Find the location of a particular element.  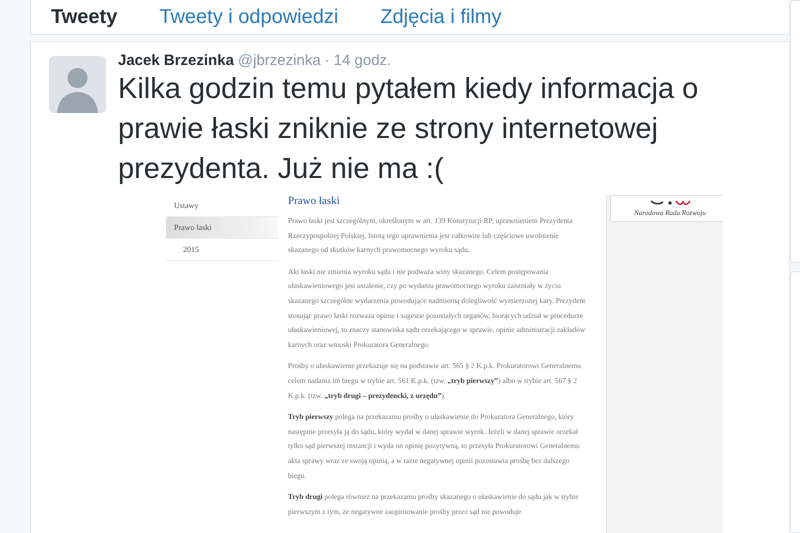

profile-tab: Tweety is located at coordinates (84, 17).